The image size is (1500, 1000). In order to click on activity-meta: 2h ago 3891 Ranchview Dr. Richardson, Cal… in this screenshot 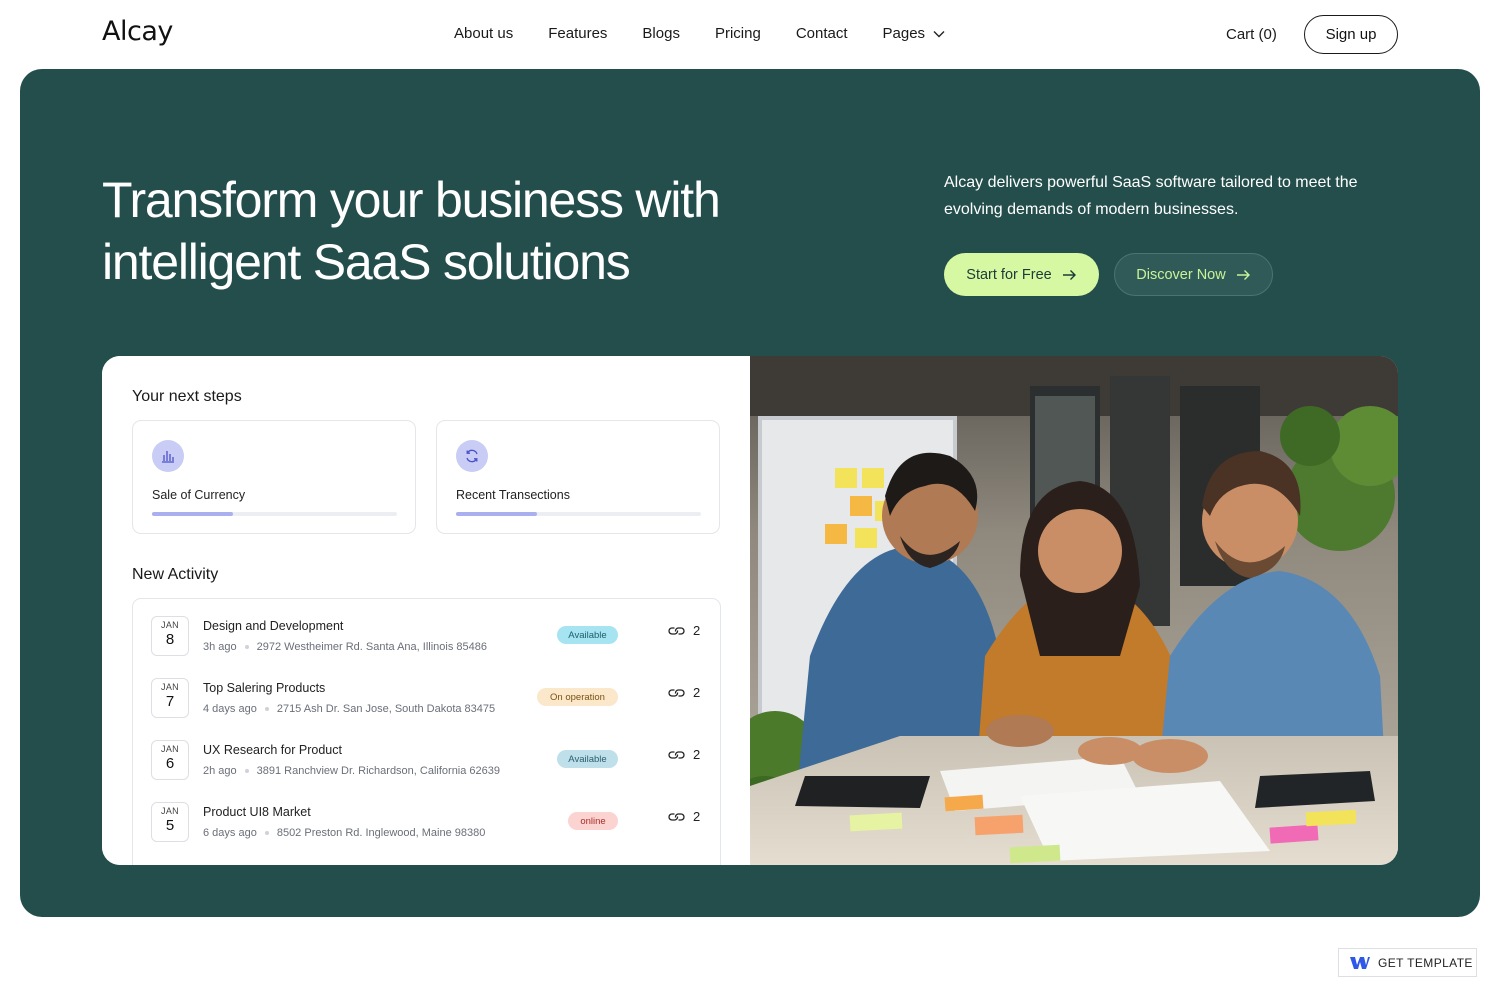, I will do `click(351, 771)`.